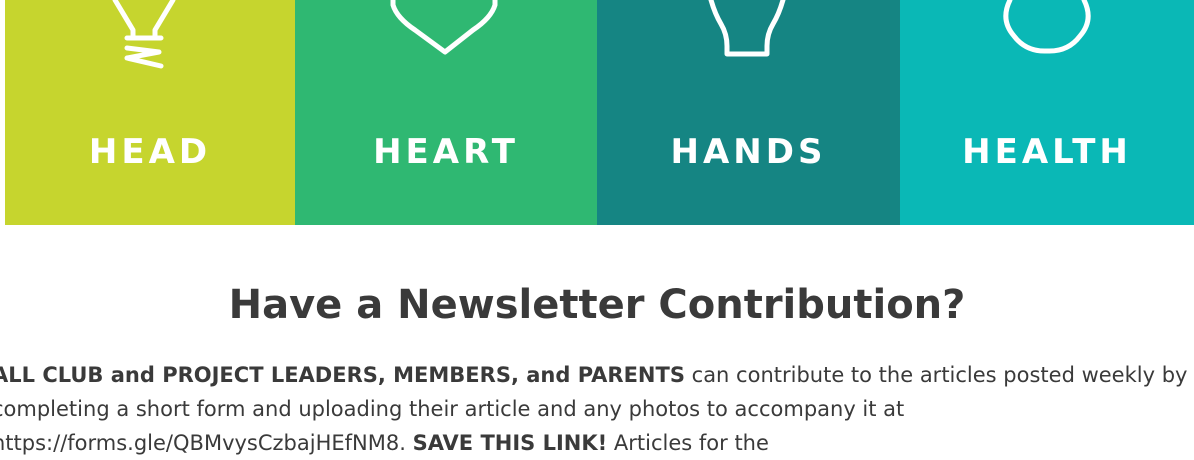 This screenshot has width=1194, height=460. Describe the element at coordinates (1047, 152) in the screenshot. I see `panel-label-health: HEALTH` at that location.